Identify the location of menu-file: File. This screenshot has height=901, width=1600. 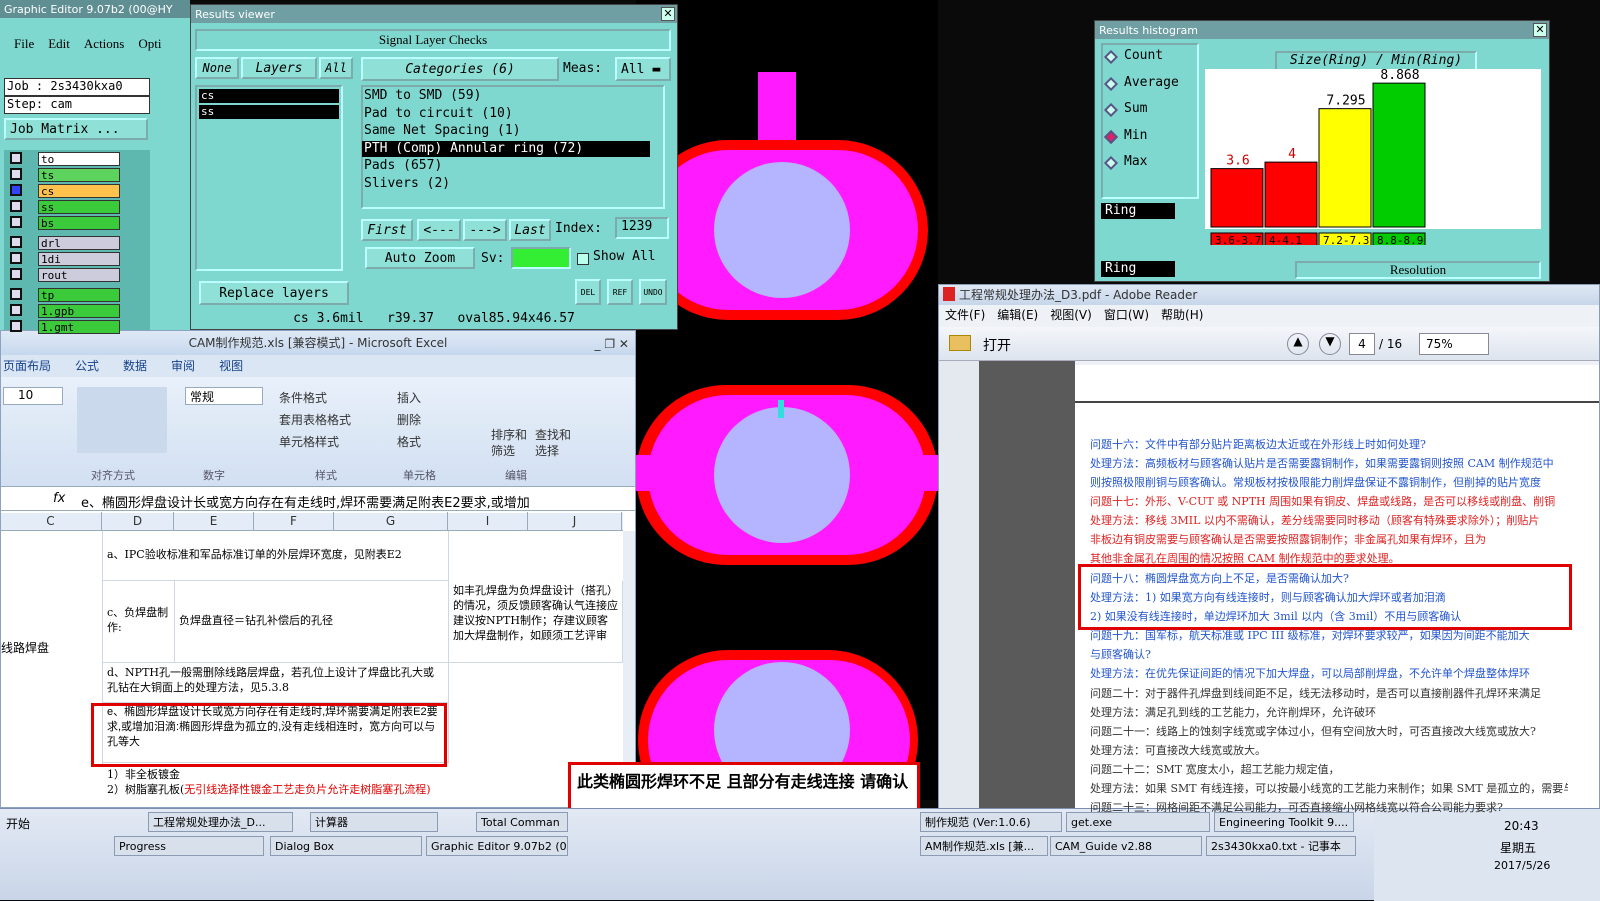
(24, 44).